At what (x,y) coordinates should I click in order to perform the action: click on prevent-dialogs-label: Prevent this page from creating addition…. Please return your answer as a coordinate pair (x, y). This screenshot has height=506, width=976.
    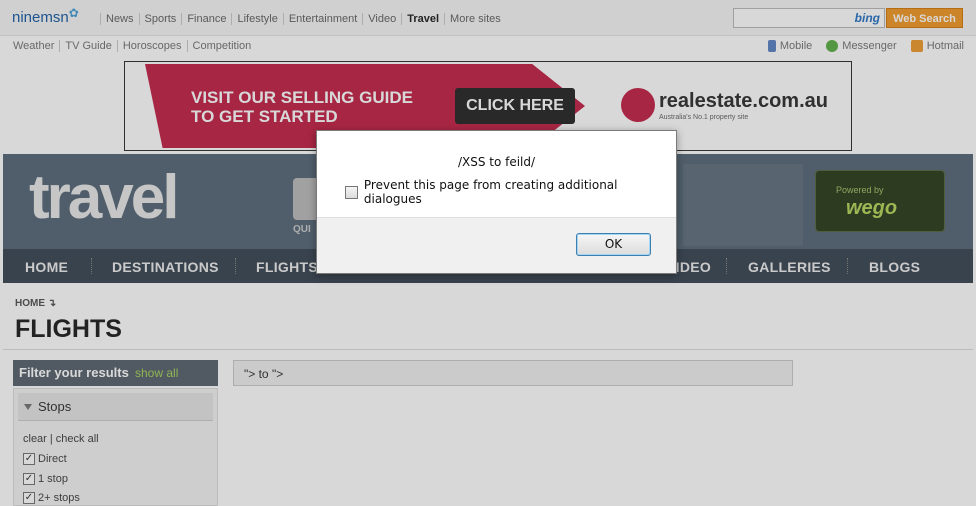
    Looking at the image, I should click on (520, 192).